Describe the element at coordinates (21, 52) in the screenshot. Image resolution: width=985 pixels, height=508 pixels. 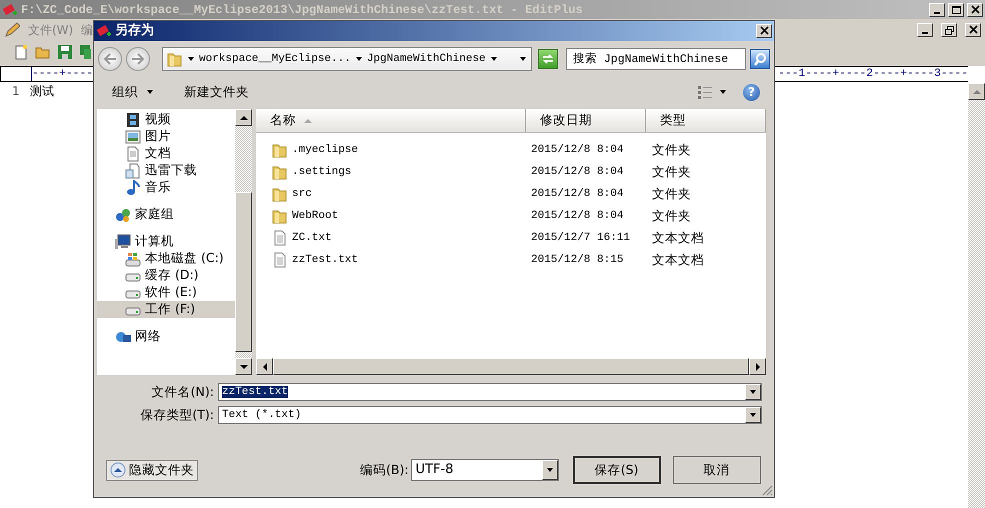
I see `new-file-icon` at that location.